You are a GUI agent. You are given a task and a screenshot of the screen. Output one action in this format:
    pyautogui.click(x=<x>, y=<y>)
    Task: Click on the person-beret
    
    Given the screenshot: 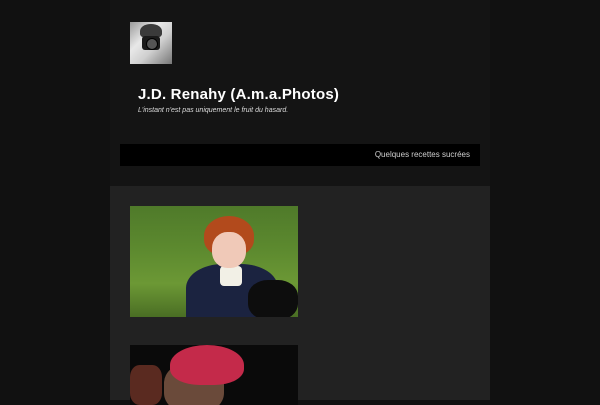 What is the action you would take?
    pyautogui.click(x=207, y=365)
    